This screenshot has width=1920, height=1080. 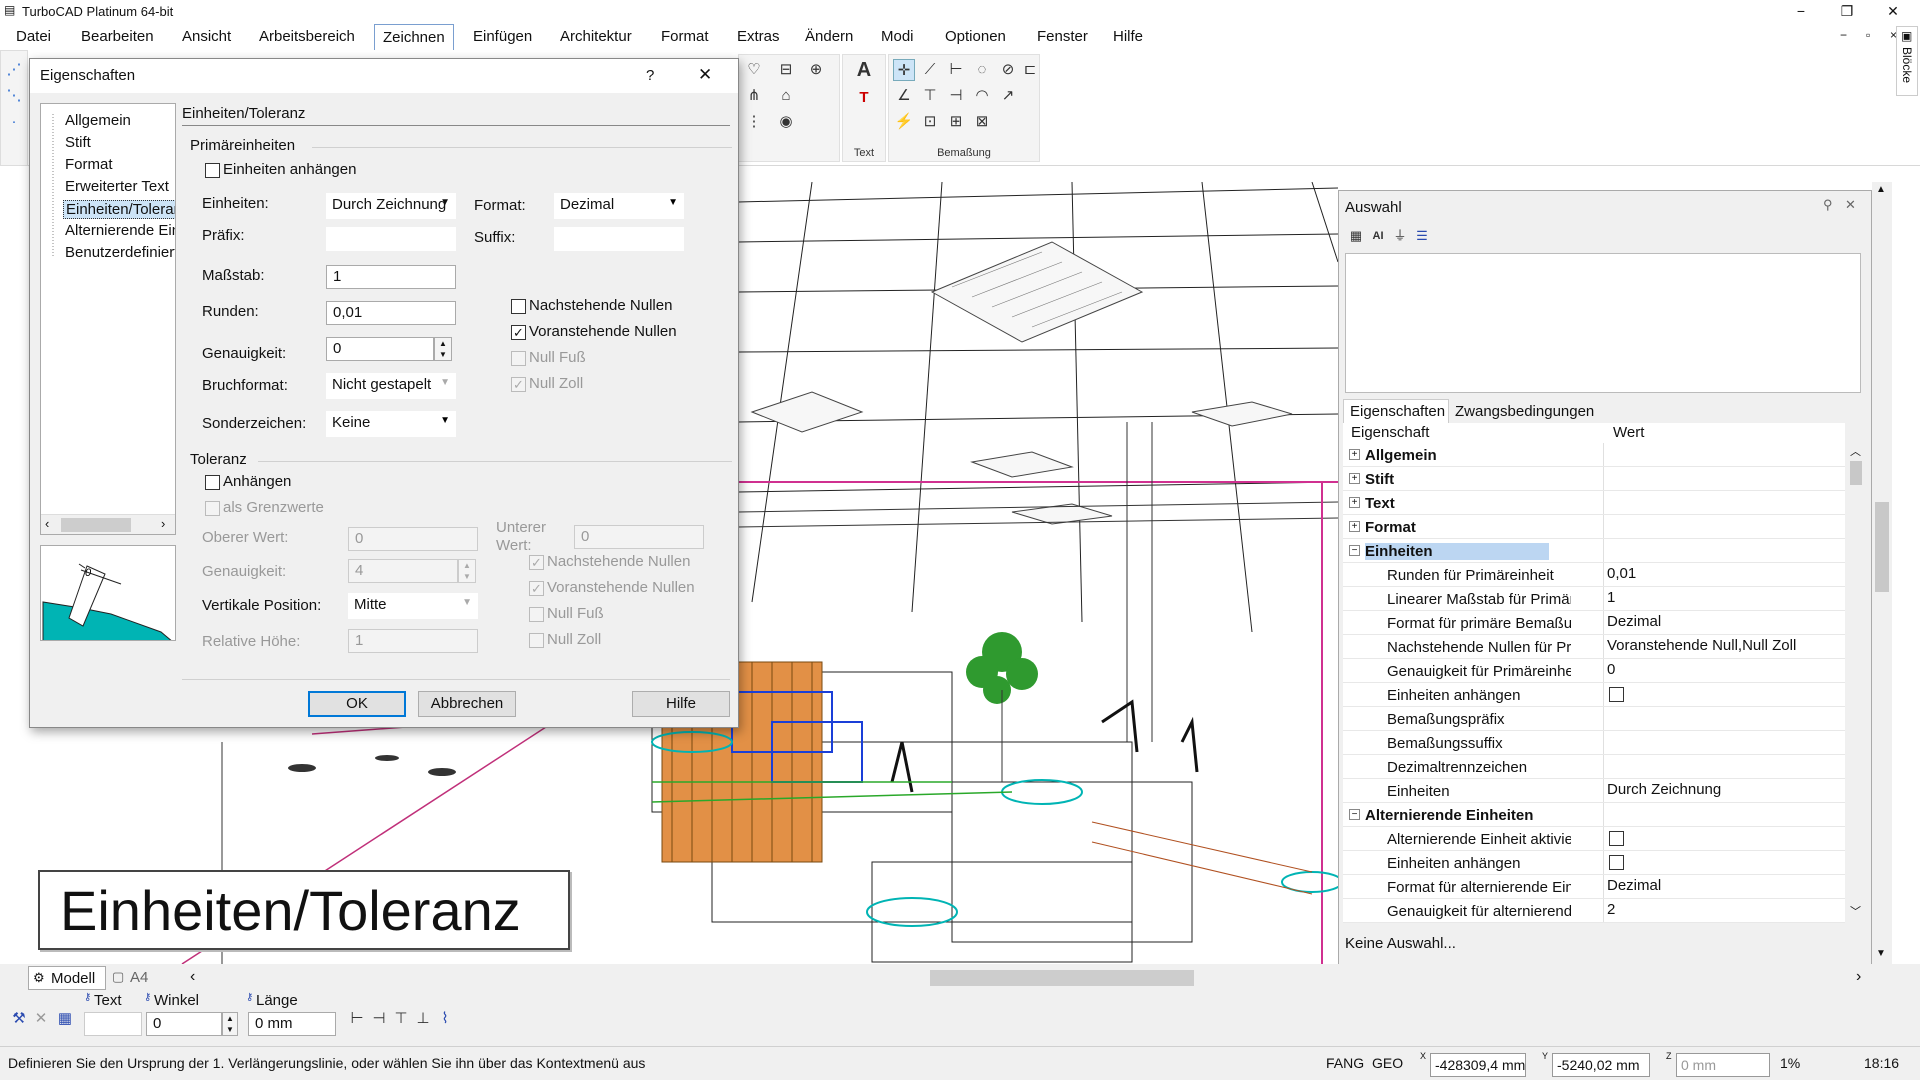 I want to click on layers-icon: ☰, so click(x=1422, y=236).